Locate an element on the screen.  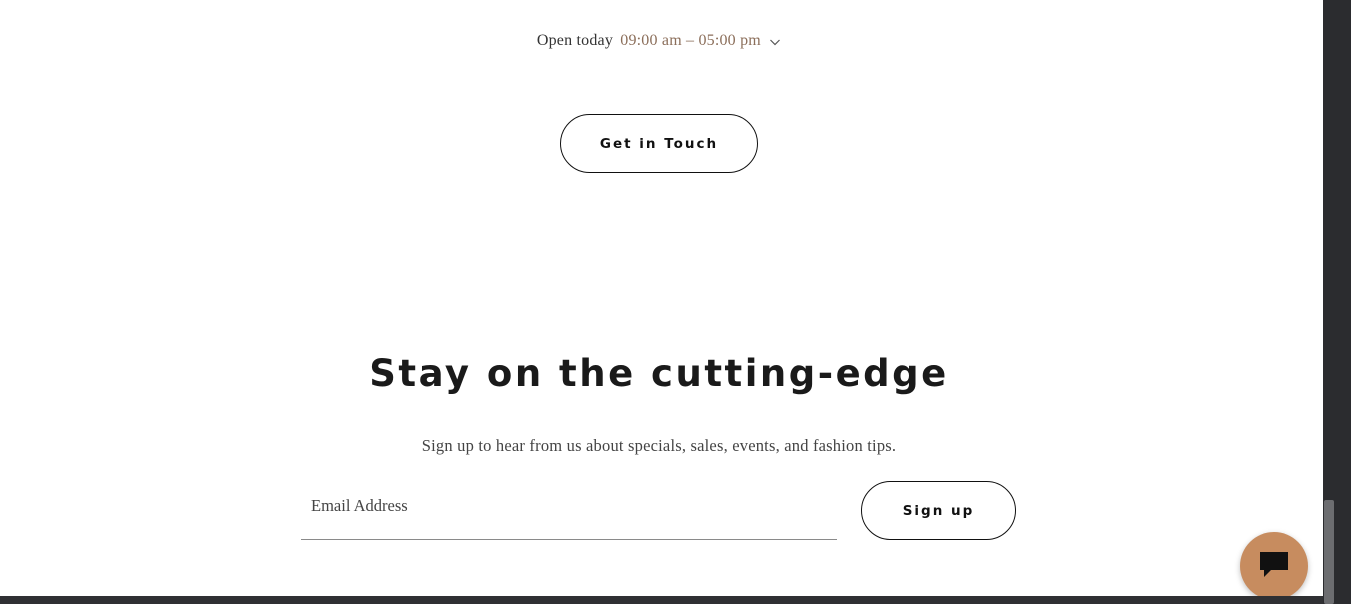
get-in-touch-button: Get in Touch is located at coordinates (659, 143).